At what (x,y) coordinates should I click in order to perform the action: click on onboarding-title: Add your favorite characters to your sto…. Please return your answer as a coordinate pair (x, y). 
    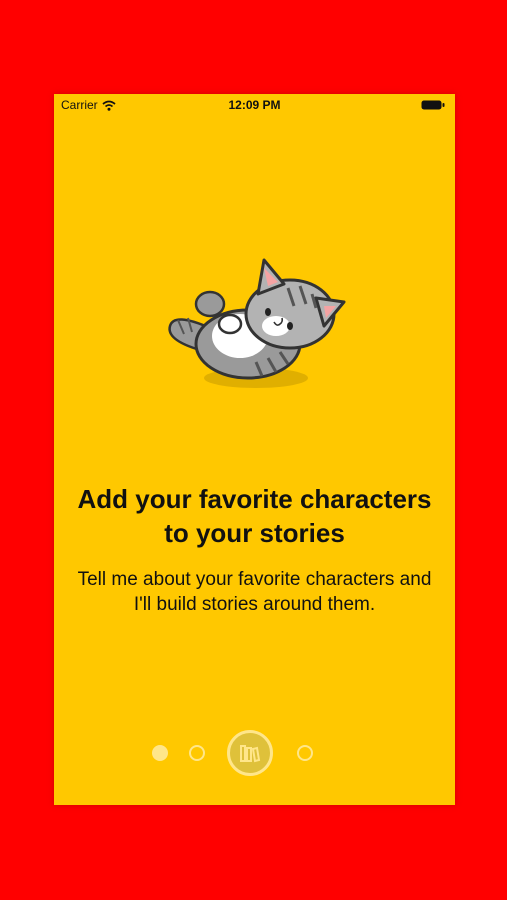
    Looking at the image, I should click on (254, 516).